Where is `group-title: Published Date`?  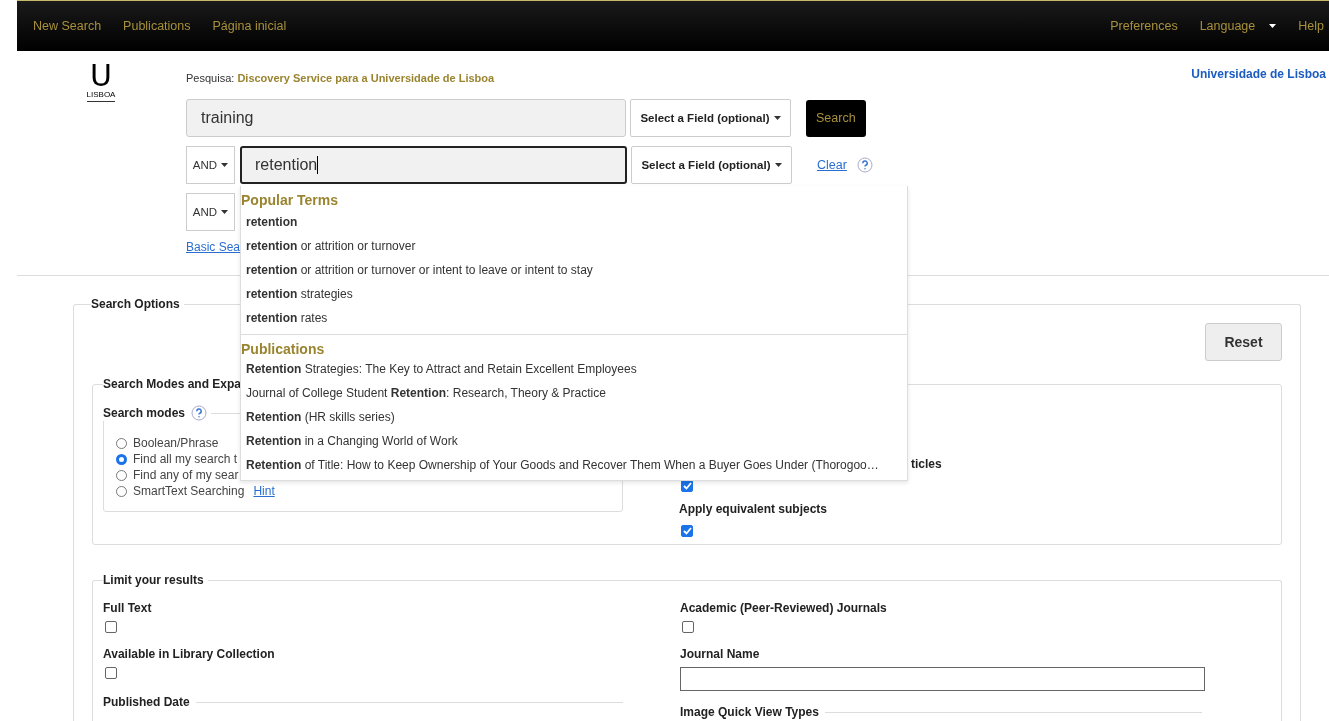
group-title: Published Date is located at coordinates (146, 702).